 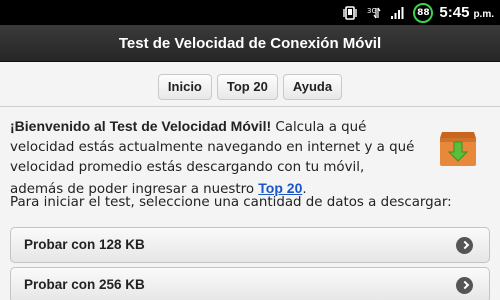 What do you see at coordinates (247, 87) in the screenshot?
I see `nav-top20-button: Top 20` at bounding box center [247, 87].